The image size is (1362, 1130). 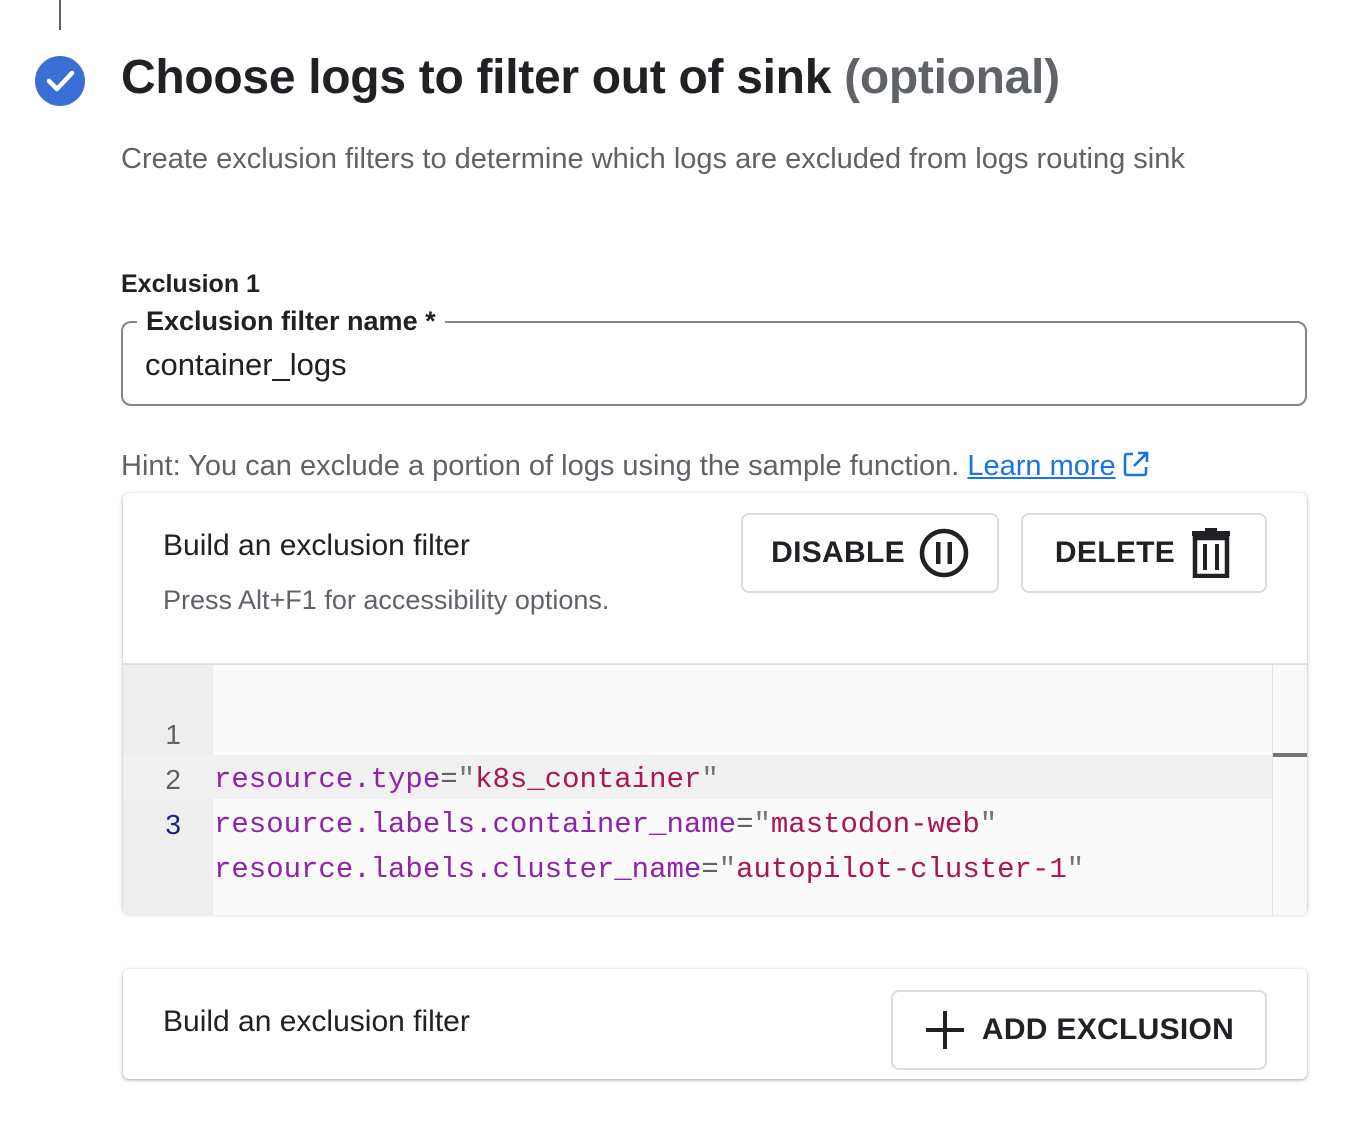 I want to click on exclusion-name-field: Exclusion filter name *, so click(x=714, y=355).